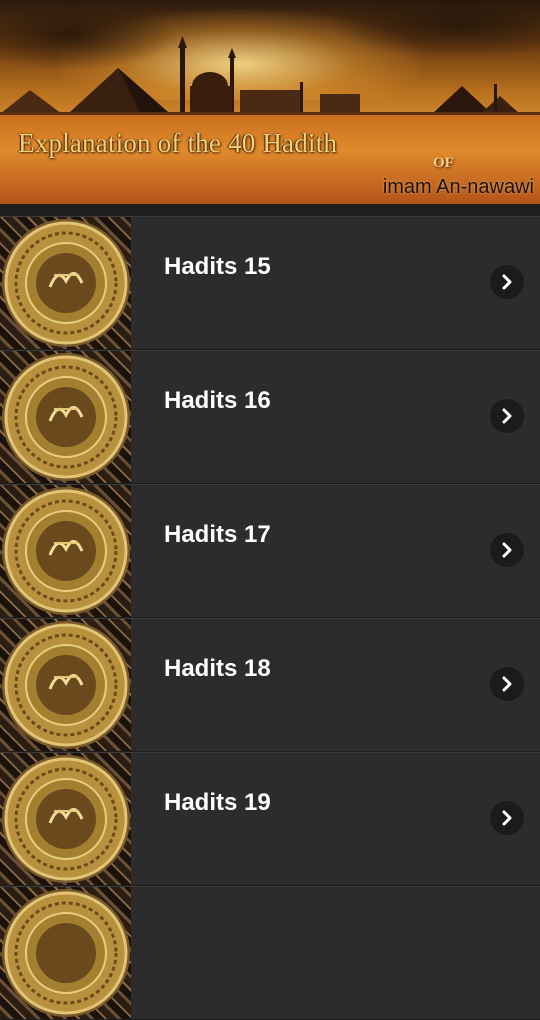 Image resolution: width=540 pixels, height=1020 pixels. What do you see at coordinates (270, 685) in the screenshot?
I see `list-item: Hadits 18` at bounding box center [270, 685].